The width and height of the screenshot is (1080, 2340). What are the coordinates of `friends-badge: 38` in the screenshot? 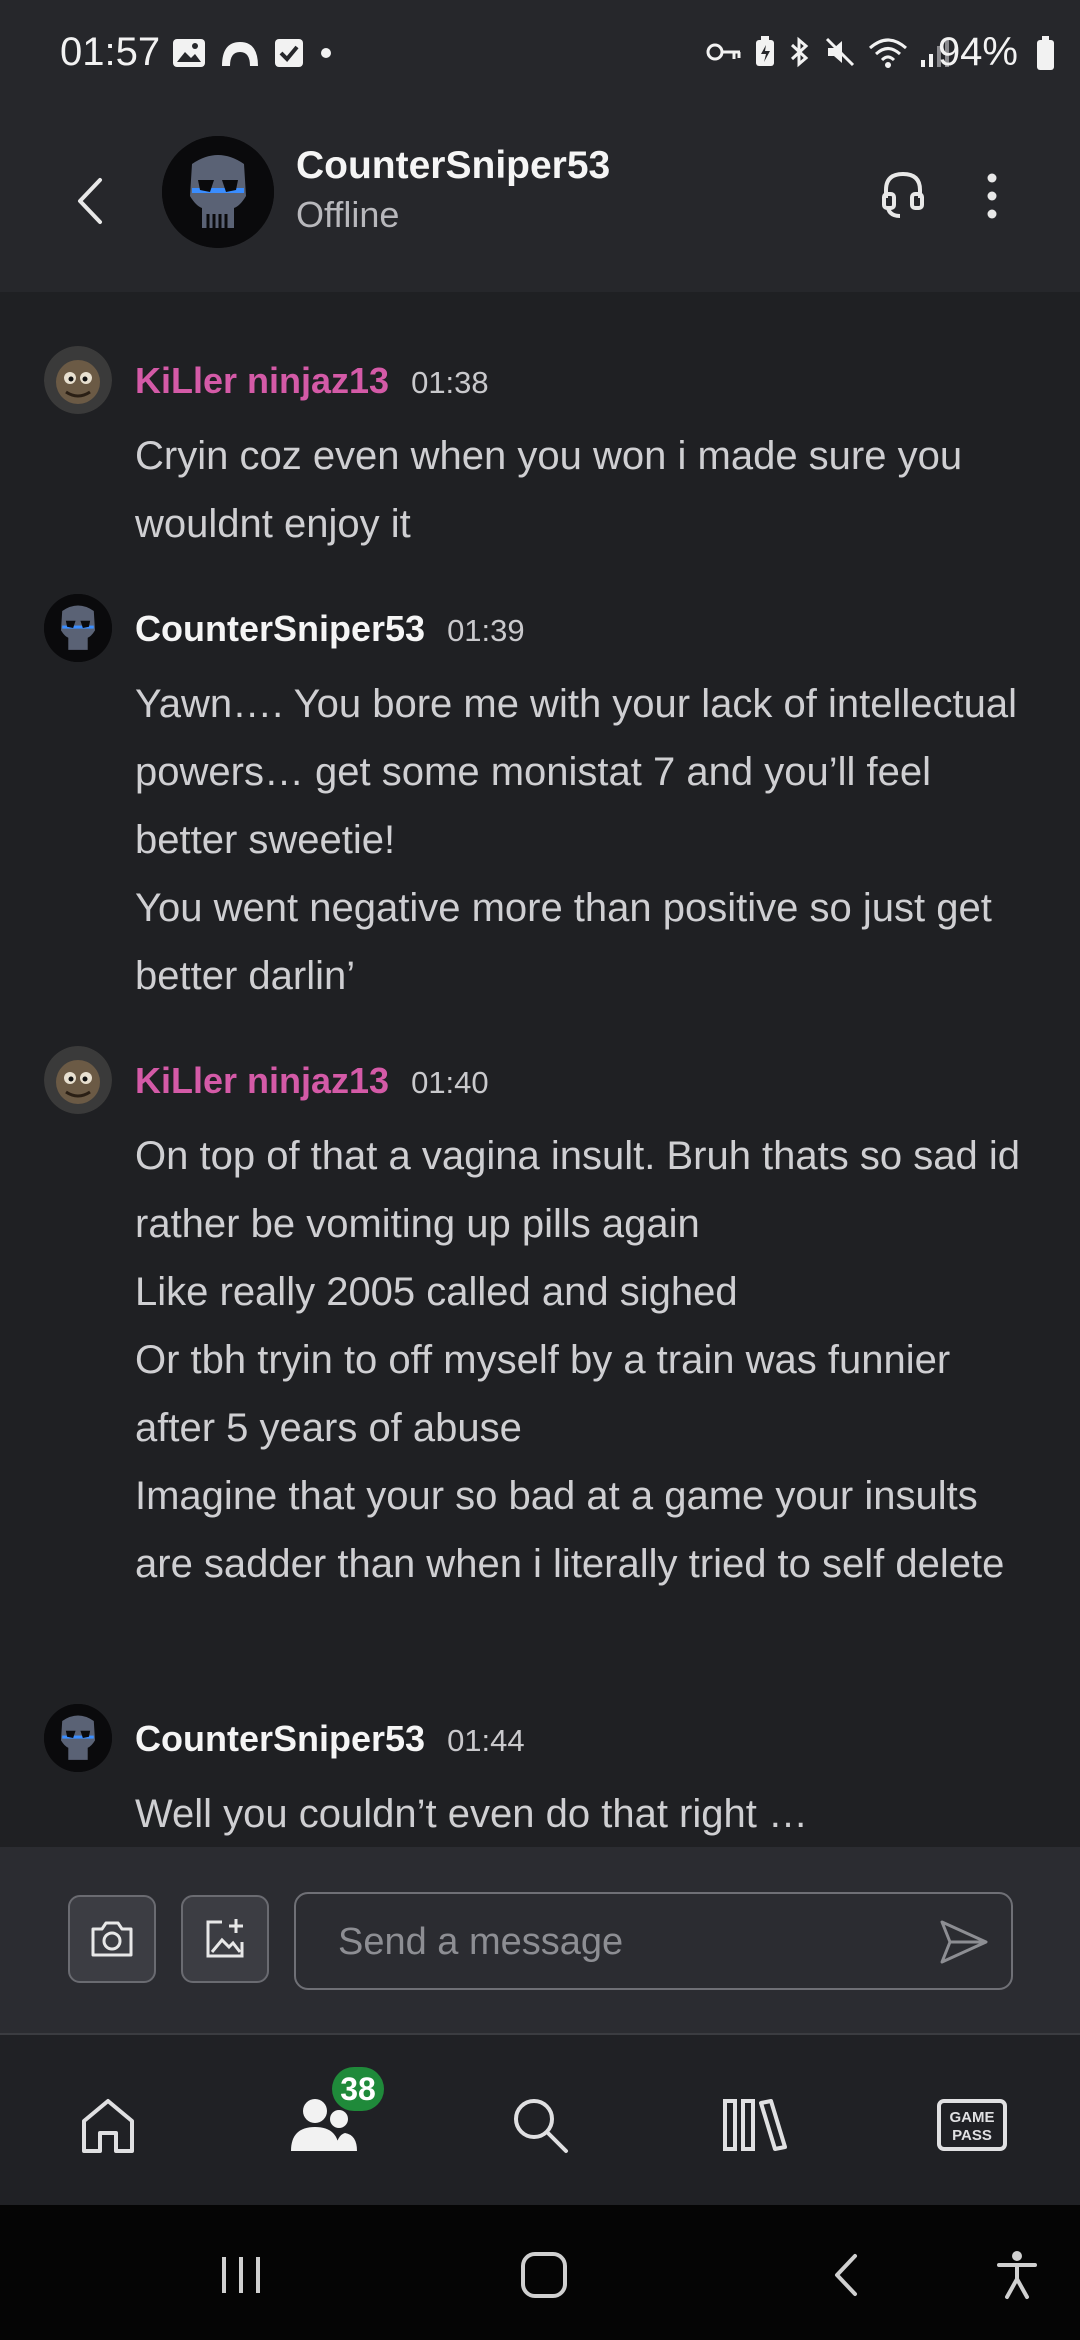 It's located at (358, 2089).